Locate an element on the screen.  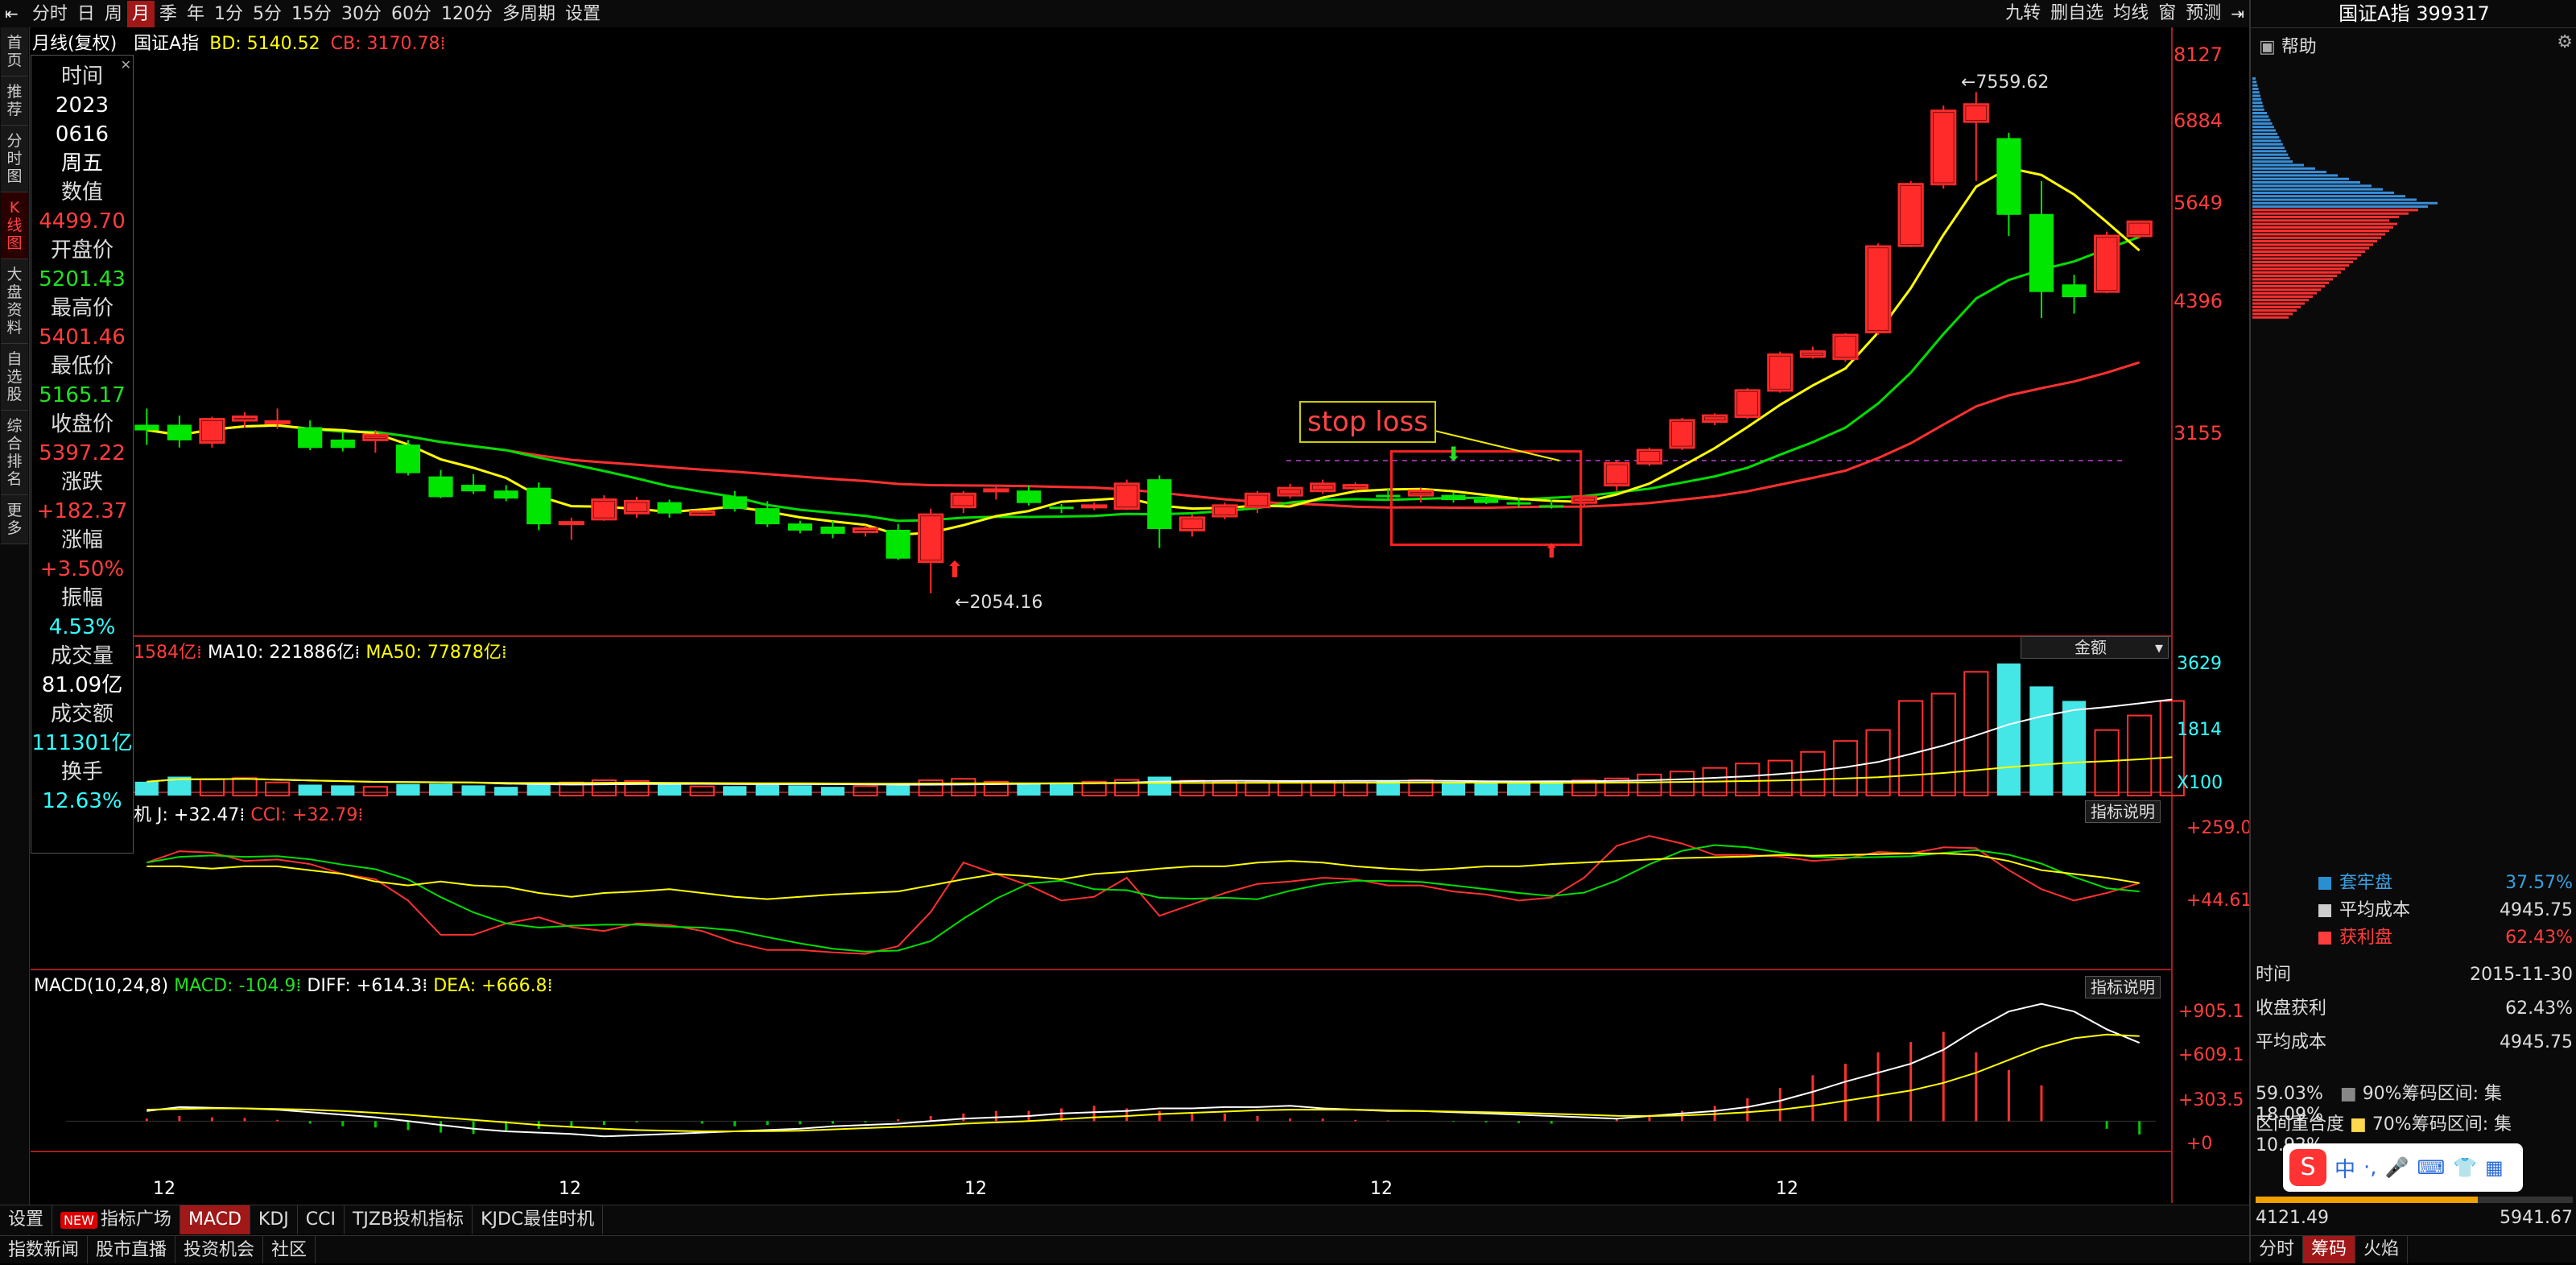
sidebar-toggle-icon: ⇥ is located at coordinates (2237, 13).